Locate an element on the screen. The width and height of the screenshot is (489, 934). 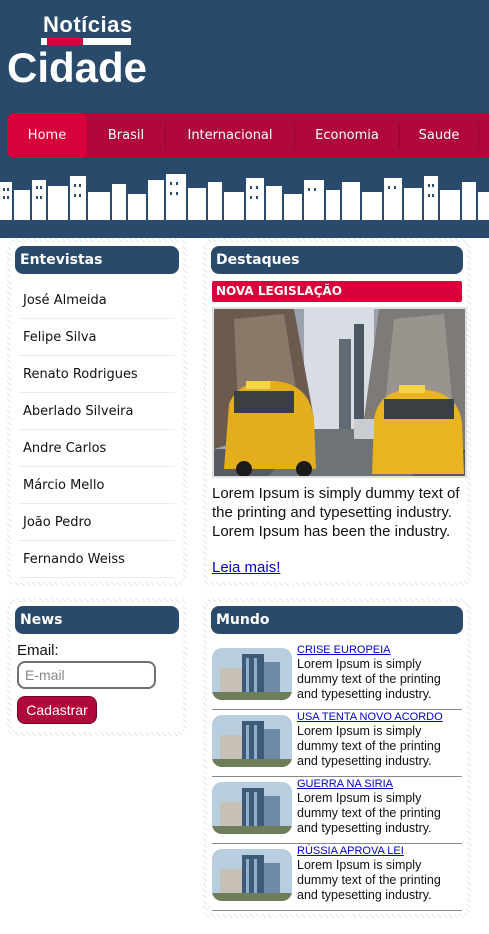
entrevistas-title: Entevistas is located at coordinates (97, 260).